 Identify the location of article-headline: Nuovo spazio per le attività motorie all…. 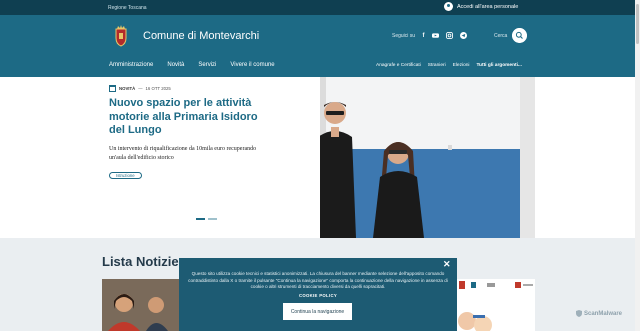
(191, 117).